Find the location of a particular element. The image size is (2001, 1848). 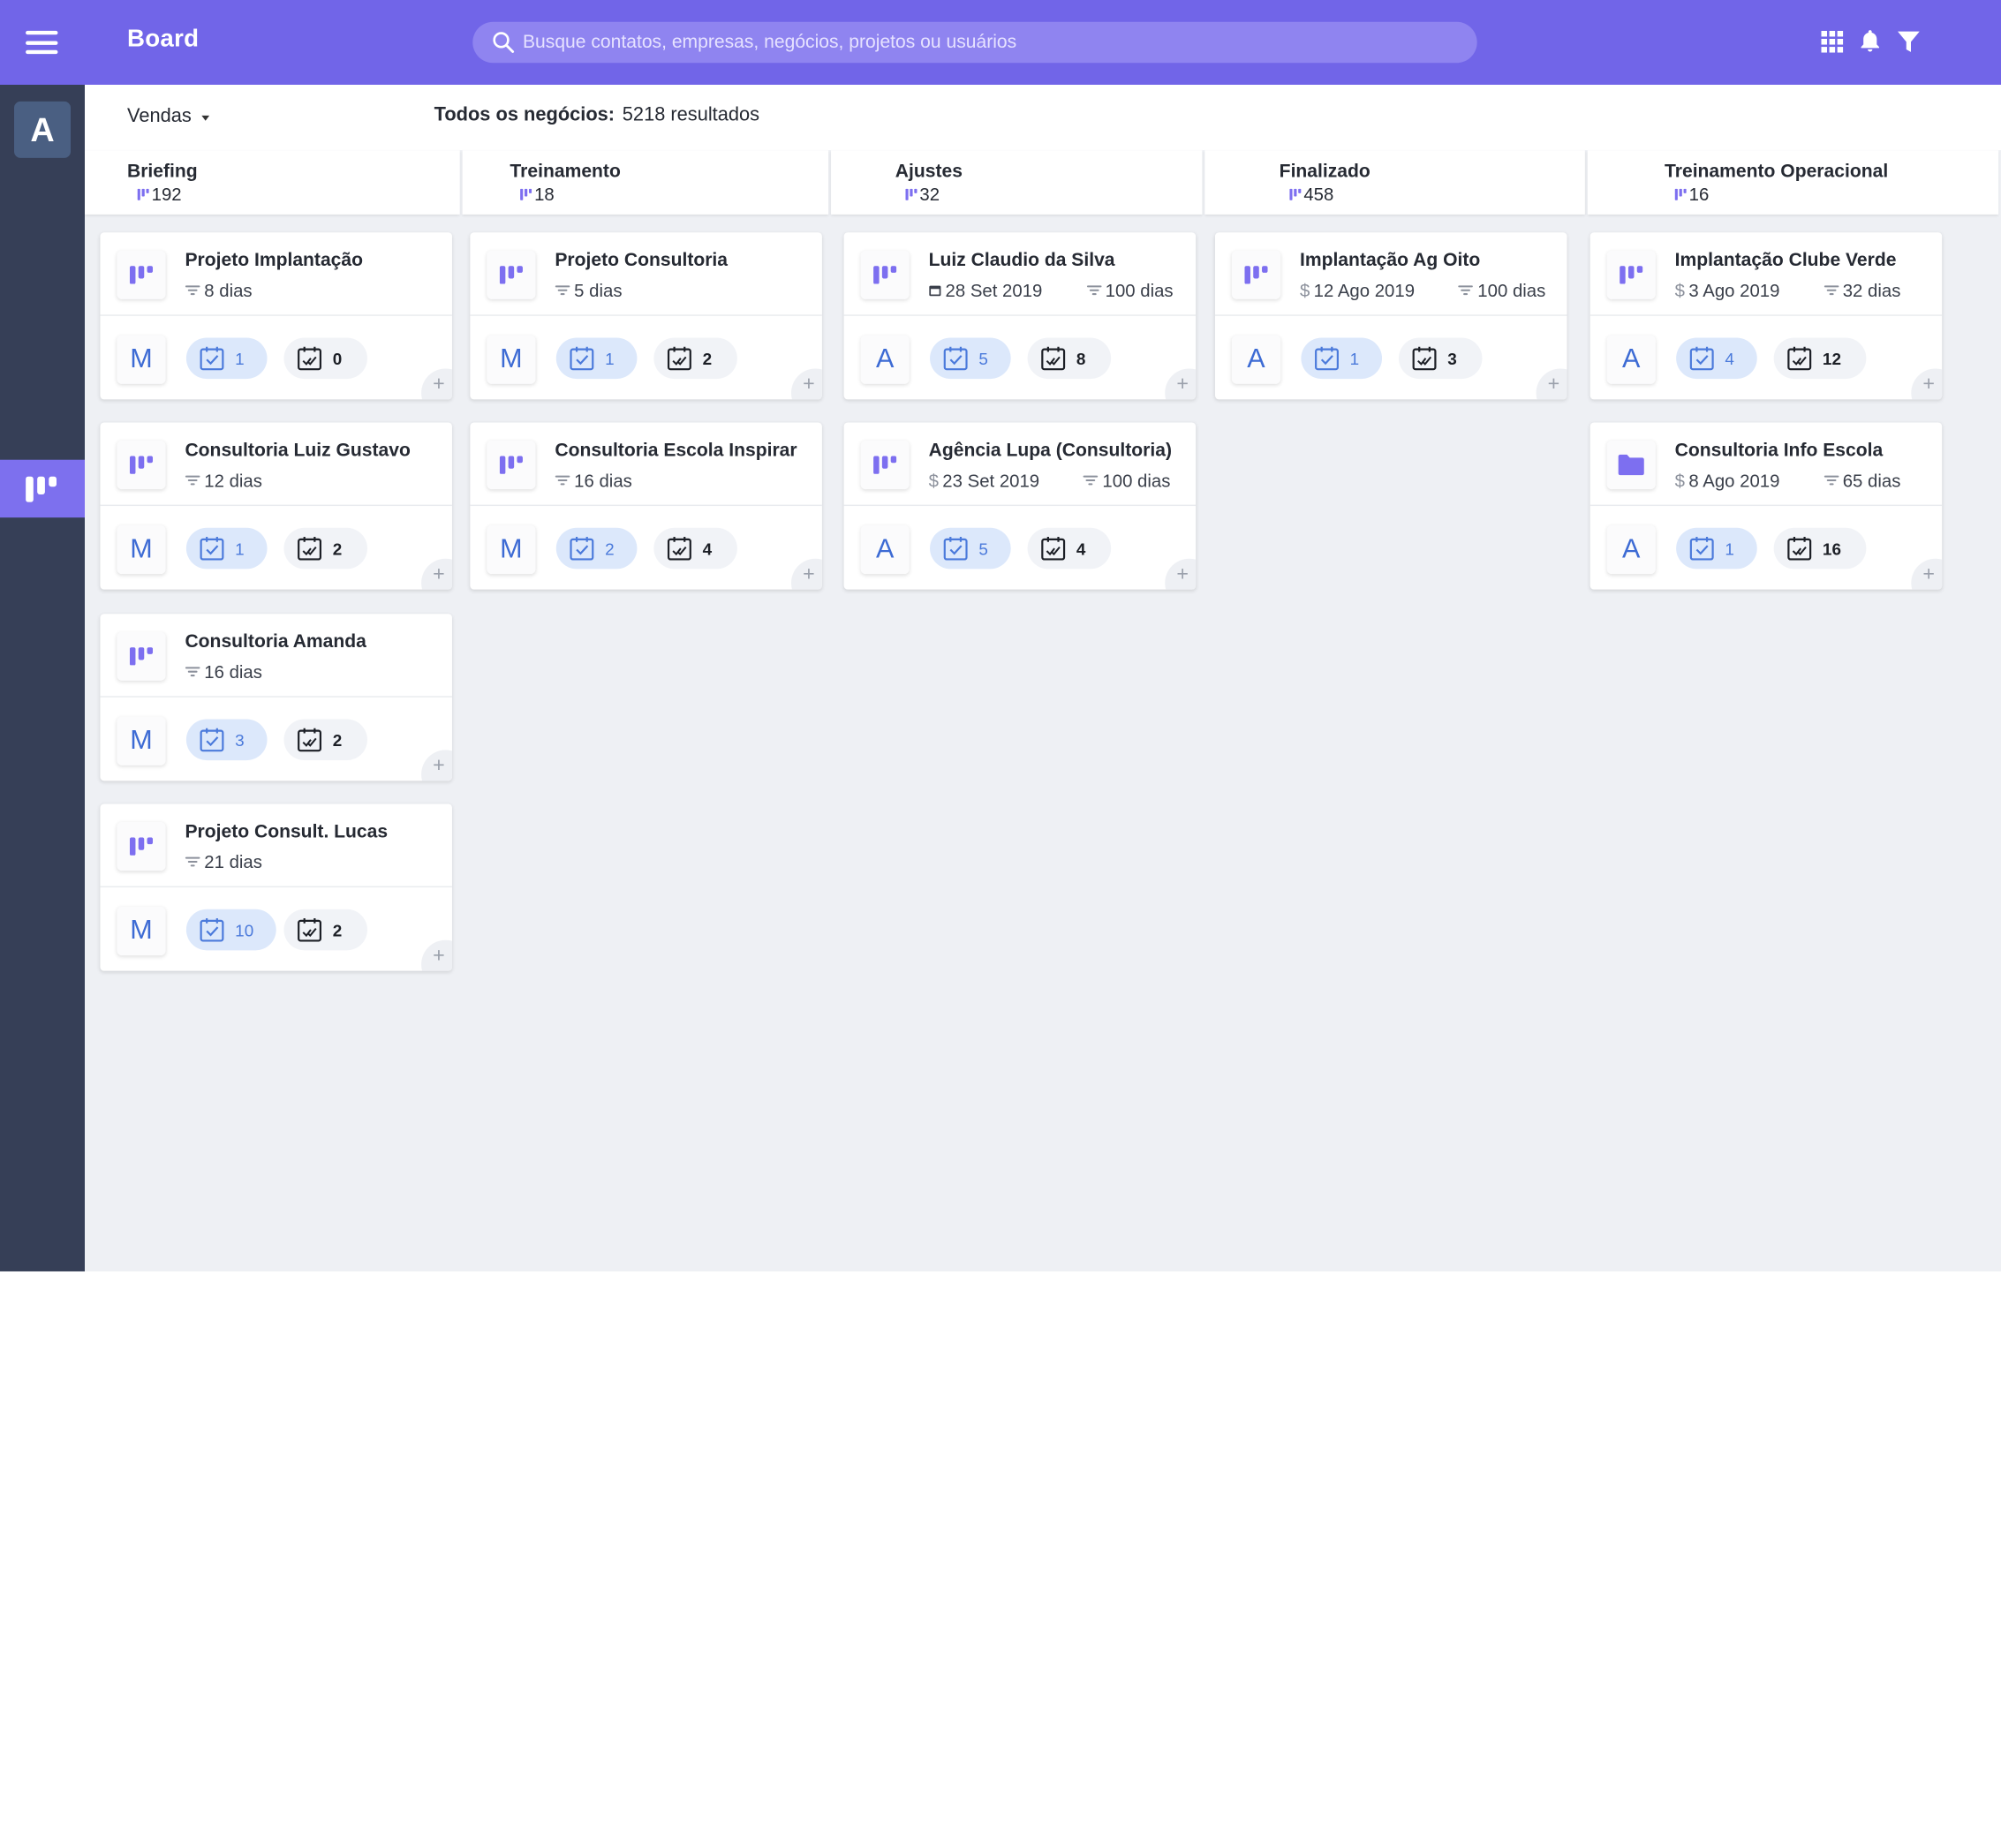

done-tasks-count: 4 is located at coordinates (1081, 548).